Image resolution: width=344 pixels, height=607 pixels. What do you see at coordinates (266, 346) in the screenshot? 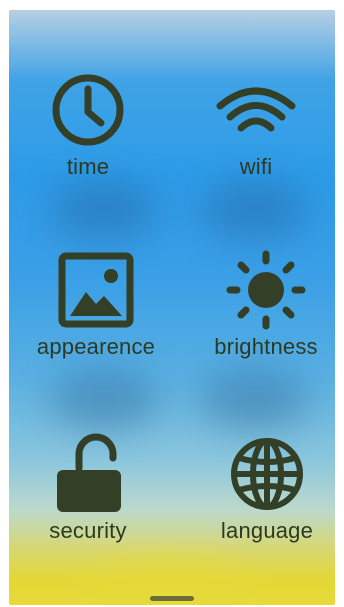
I see `tile-brightness-label: brightness` at bounding box center [266, 346].